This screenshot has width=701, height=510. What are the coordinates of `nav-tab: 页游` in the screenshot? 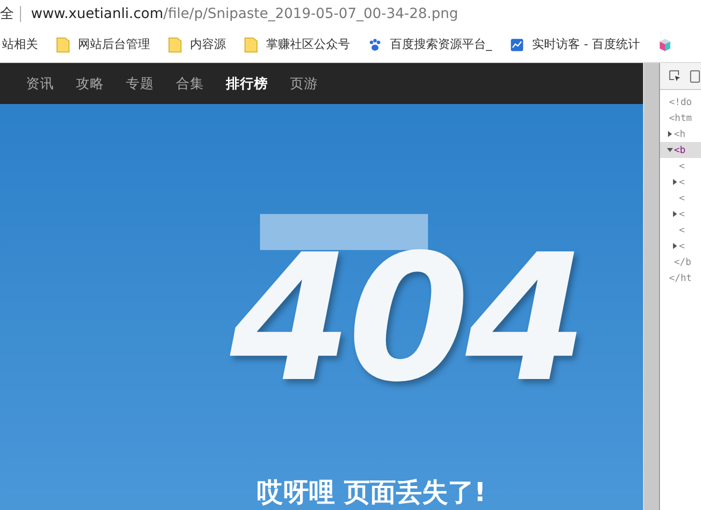 It's located at (304, 83).